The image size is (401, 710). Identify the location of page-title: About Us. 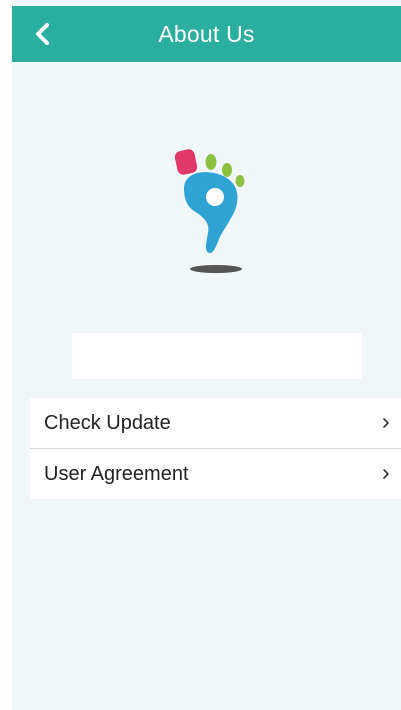
(206, 34).